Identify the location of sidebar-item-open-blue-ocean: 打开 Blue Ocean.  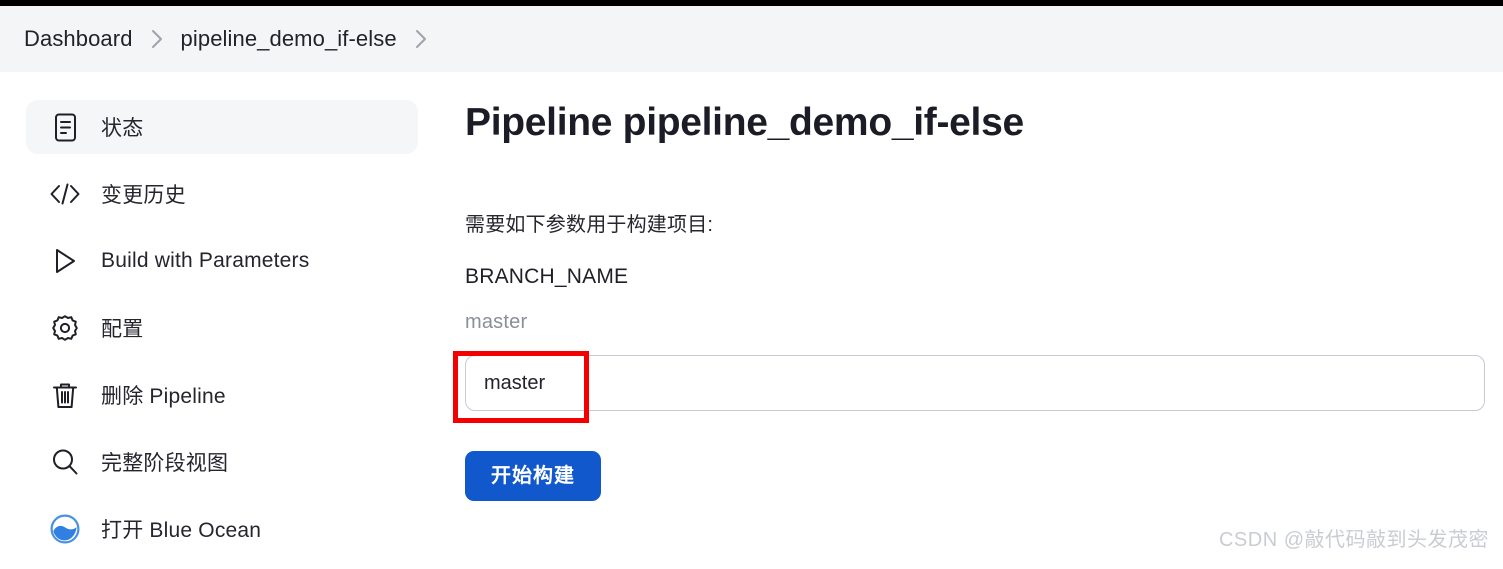
(222, 529).